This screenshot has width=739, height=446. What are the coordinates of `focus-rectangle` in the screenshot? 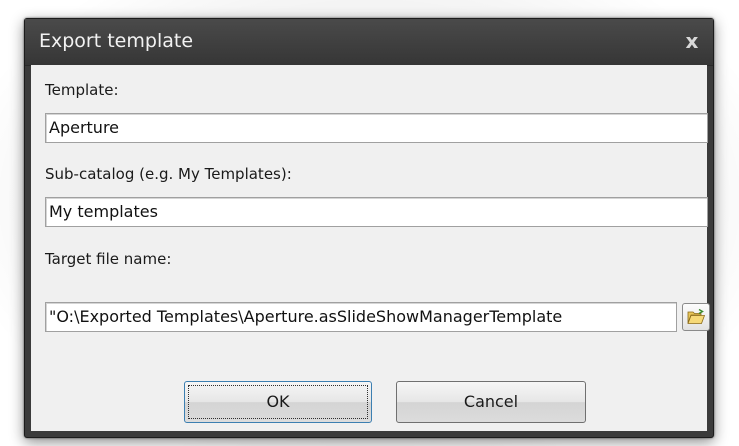 It's located at (278, 402).